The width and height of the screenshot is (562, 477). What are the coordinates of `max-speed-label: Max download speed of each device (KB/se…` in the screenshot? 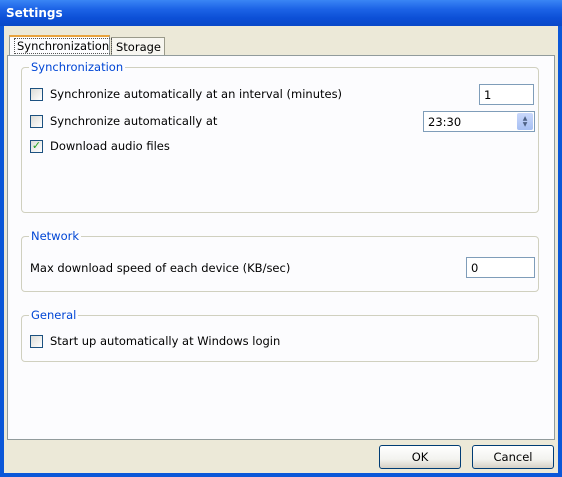 It's located at (160, 268).